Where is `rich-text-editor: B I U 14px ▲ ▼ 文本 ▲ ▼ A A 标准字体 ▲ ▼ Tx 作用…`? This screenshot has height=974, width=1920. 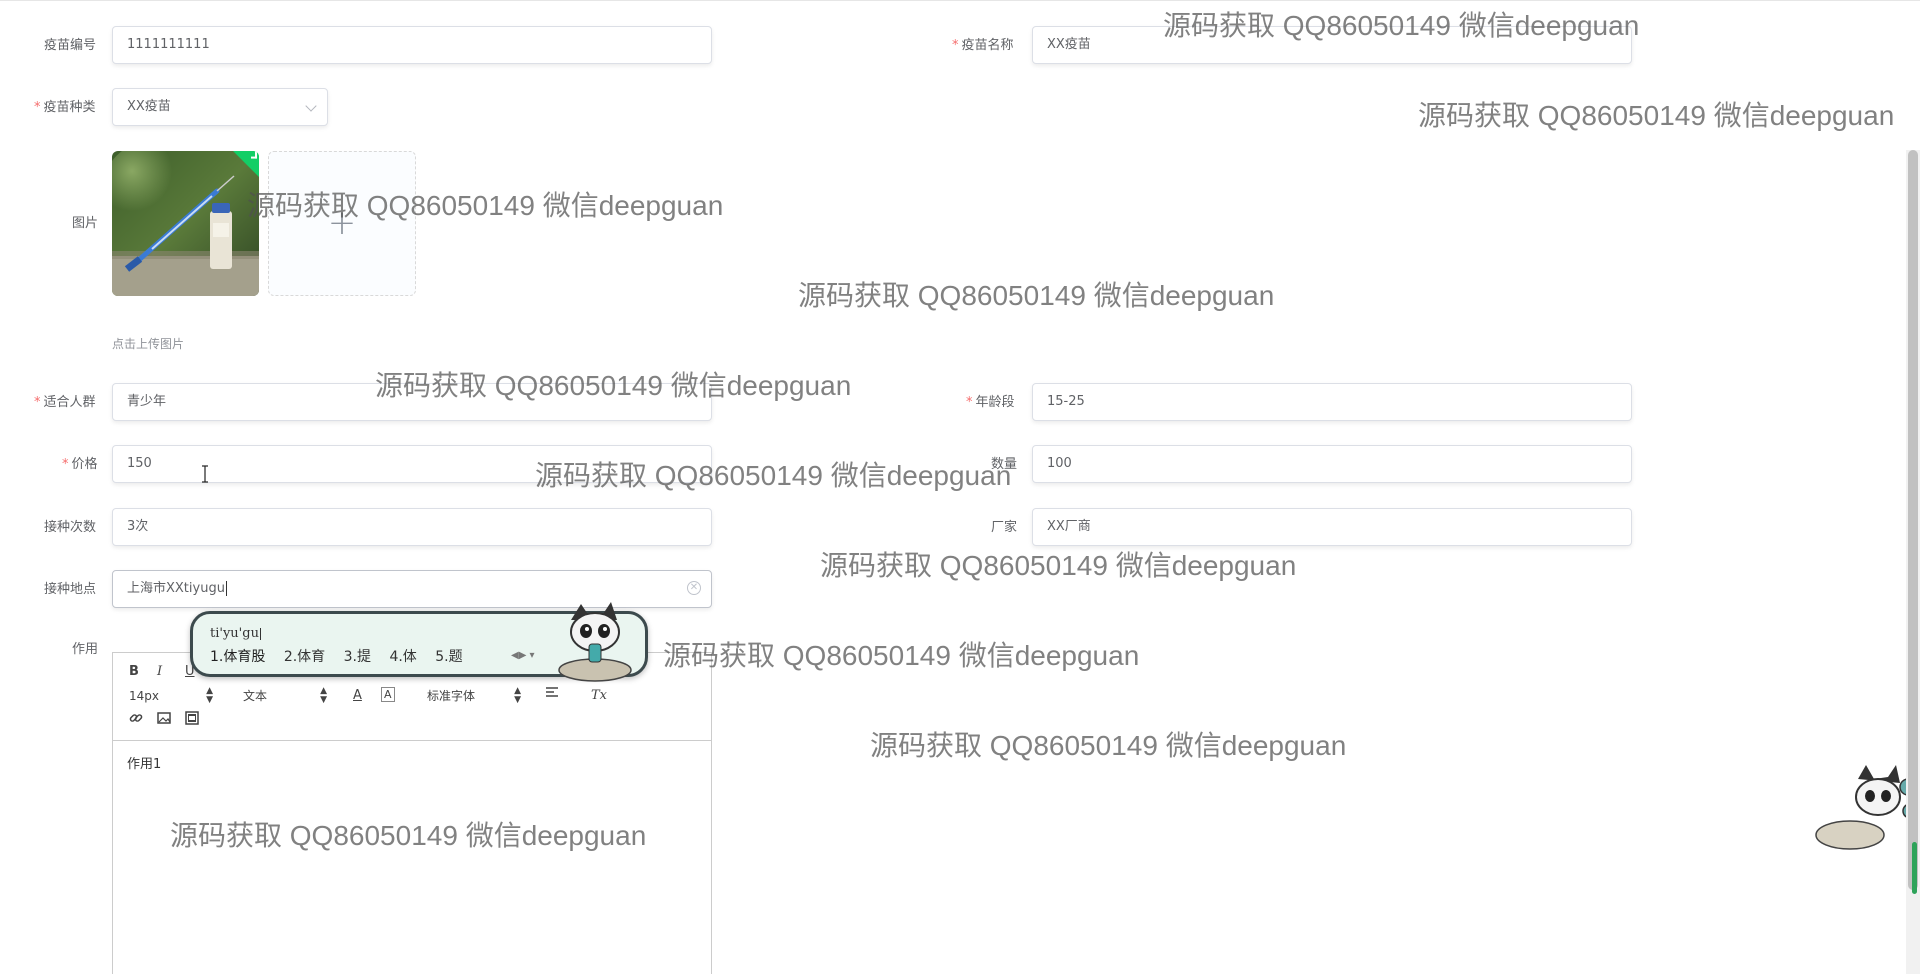 rich-text-editor: B I U 14px ▲ ▼ 文本 ▲ ▼ A A 标准字体 ▲ ▼ Tx 作用… is located at coordinates (412, 813).